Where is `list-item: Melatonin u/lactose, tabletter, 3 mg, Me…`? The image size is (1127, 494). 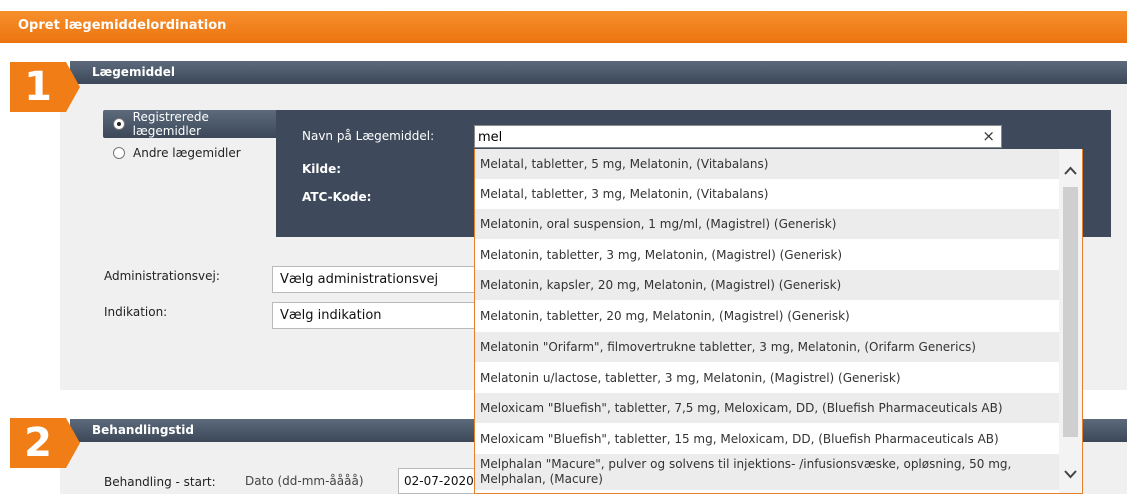
list-item: Melatonin u/lactose, tabletter, 3 mg, Me… is located at coordinates (767, 378).